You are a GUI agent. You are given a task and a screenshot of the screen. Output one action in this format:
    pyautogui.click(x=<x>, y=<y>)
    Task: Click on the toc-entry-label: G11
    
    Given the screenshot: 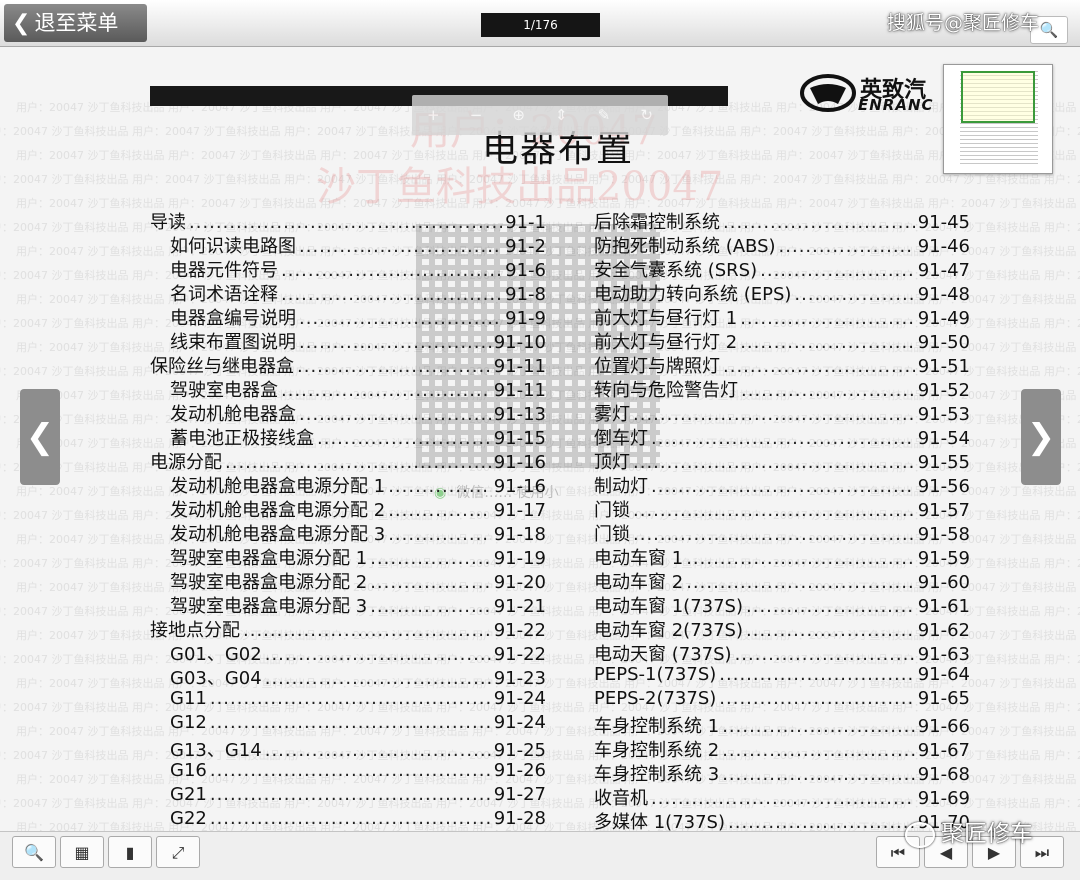 What is the action you would take?
    pyautogui.click(x=188, y=698)
    